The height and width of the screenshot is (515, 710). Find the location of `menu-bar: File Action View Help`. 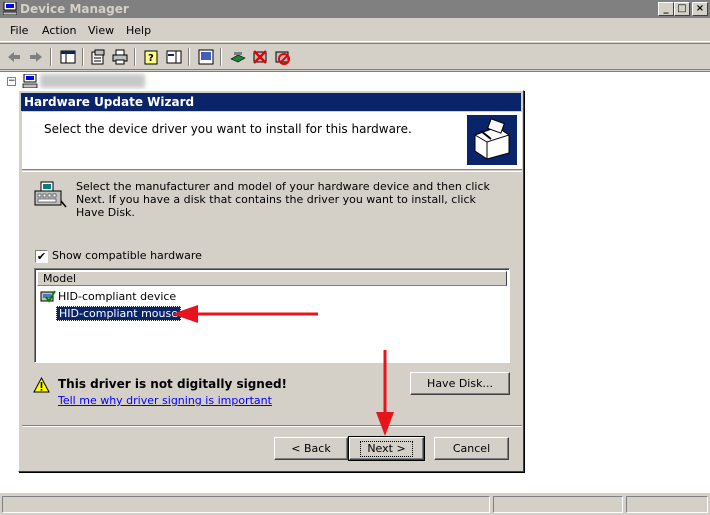

menu-bar: File Action View Help is located at coordinates (355, 31).